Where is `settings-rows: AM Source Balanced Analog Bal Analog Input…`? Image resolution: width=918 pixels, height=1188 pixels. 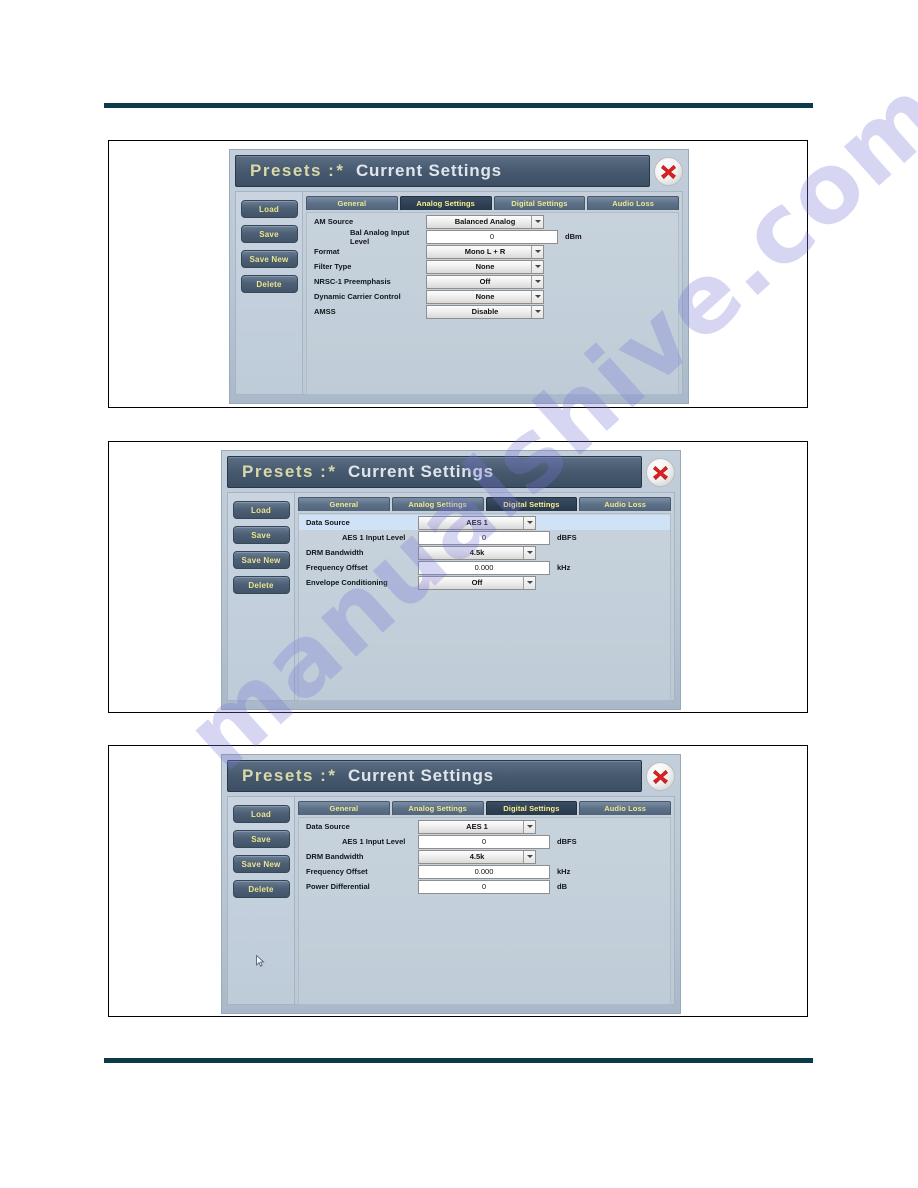
settings-rows: AM Source Balanced Analog Bal Analog Input… is located at coordinates (492, 303).